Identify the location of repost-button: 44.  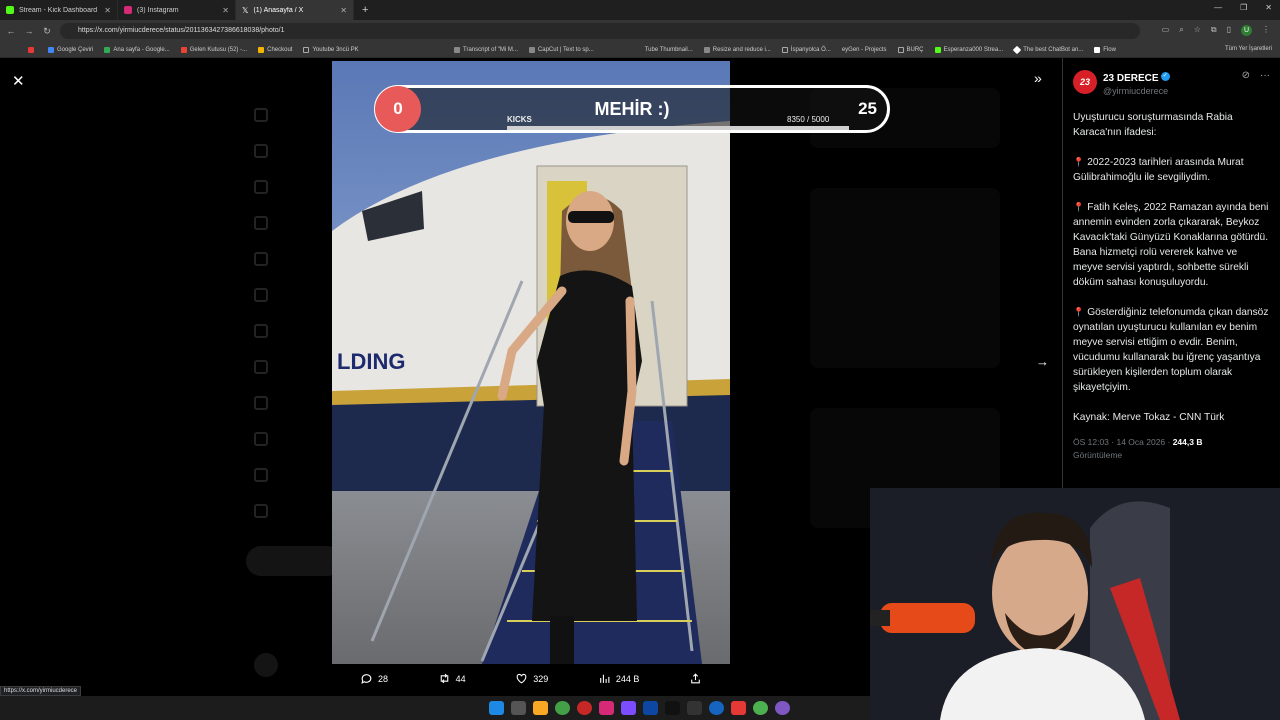
(452, 678).